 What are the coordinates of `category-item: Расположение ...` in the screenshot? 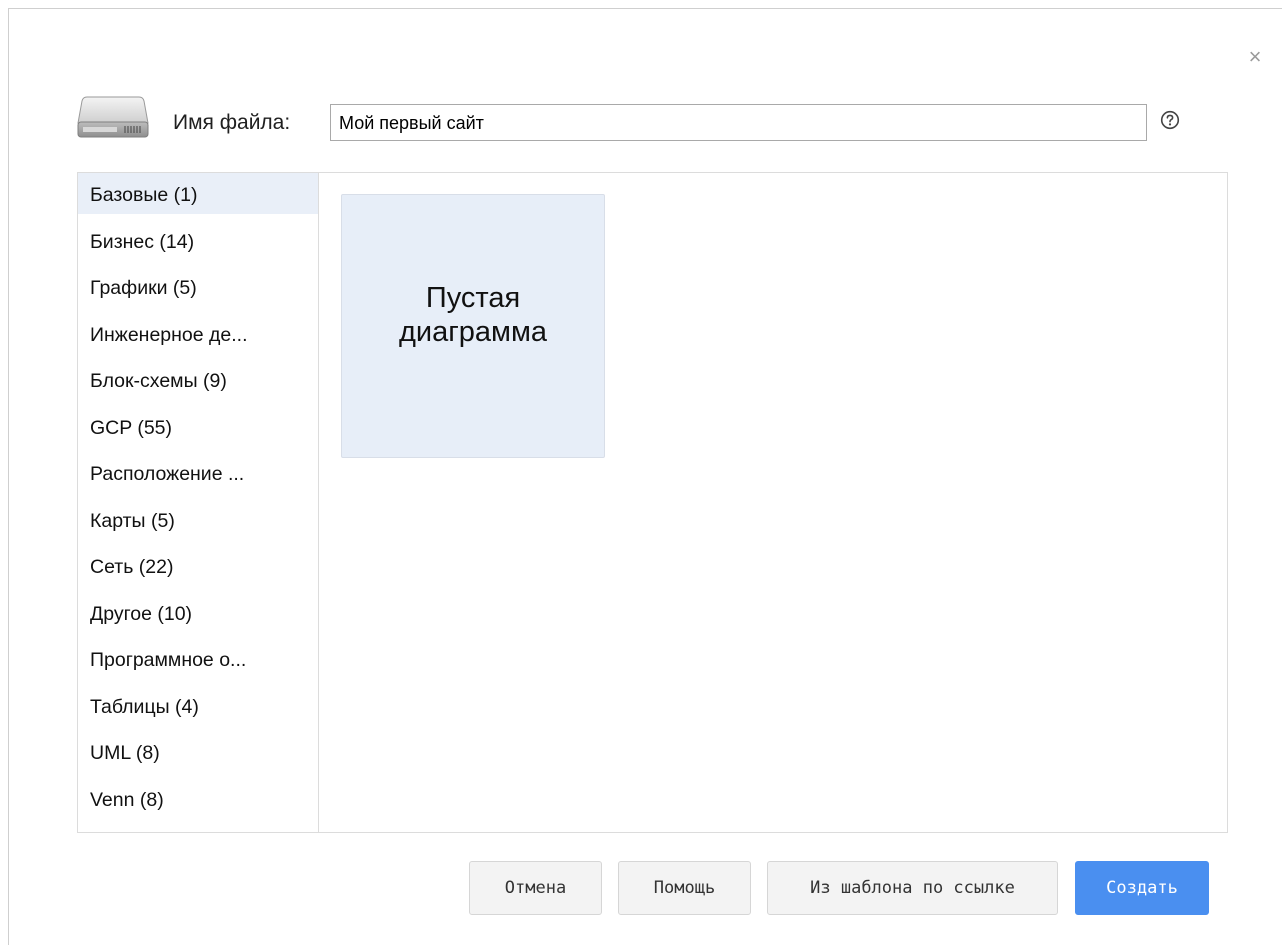 It's located at (198, 469).